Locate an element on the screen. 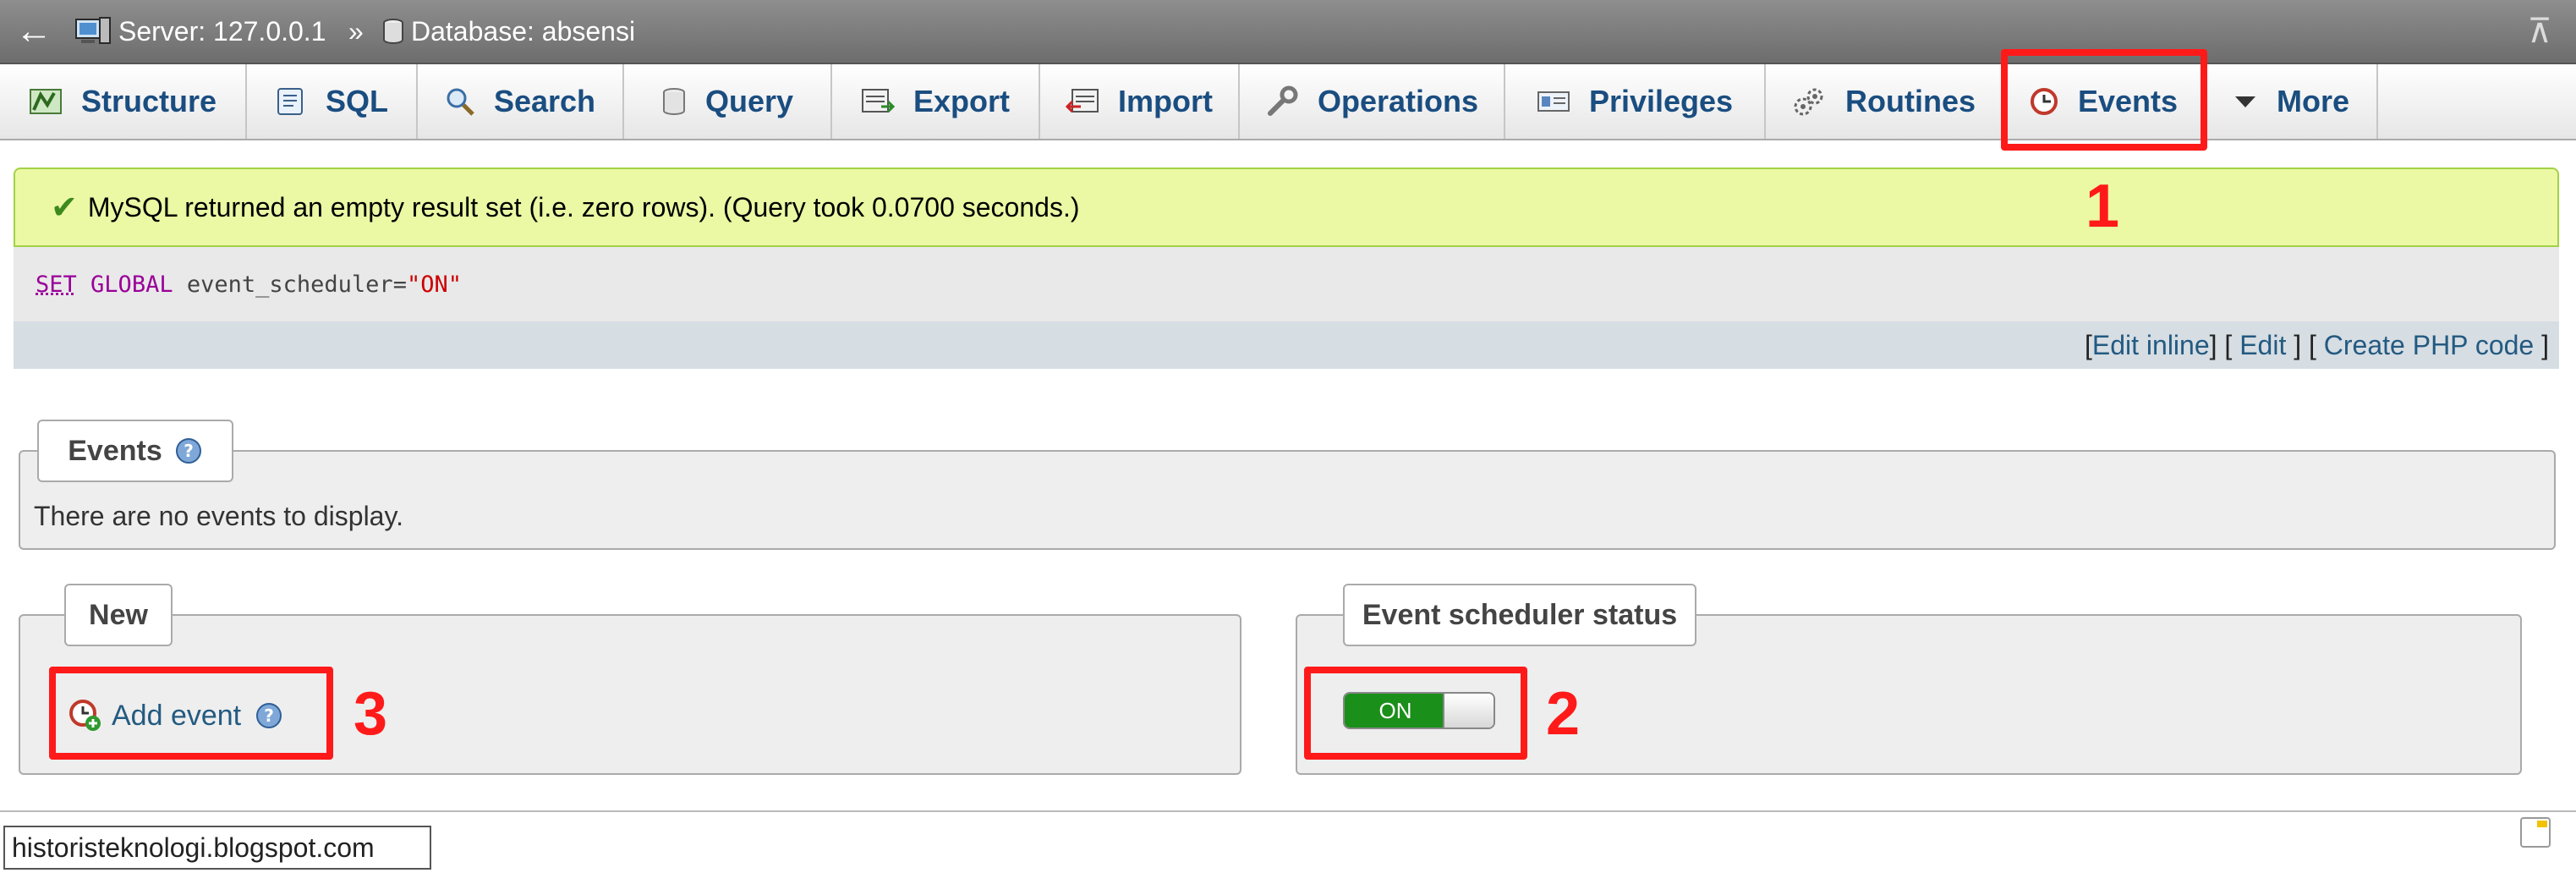 The height and width of the screenshot is (873, 2576). search-icon is located at coordinates (460, 102).